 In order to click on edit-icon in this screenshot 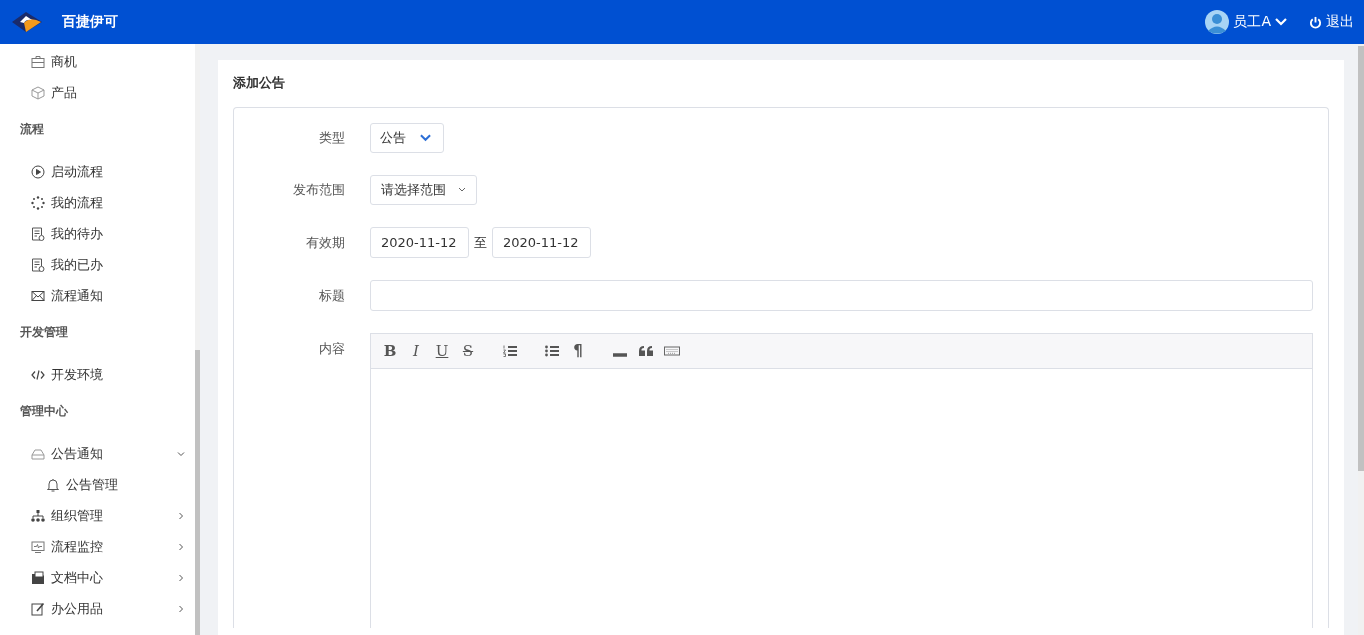, I will do `click(38, 608)`.